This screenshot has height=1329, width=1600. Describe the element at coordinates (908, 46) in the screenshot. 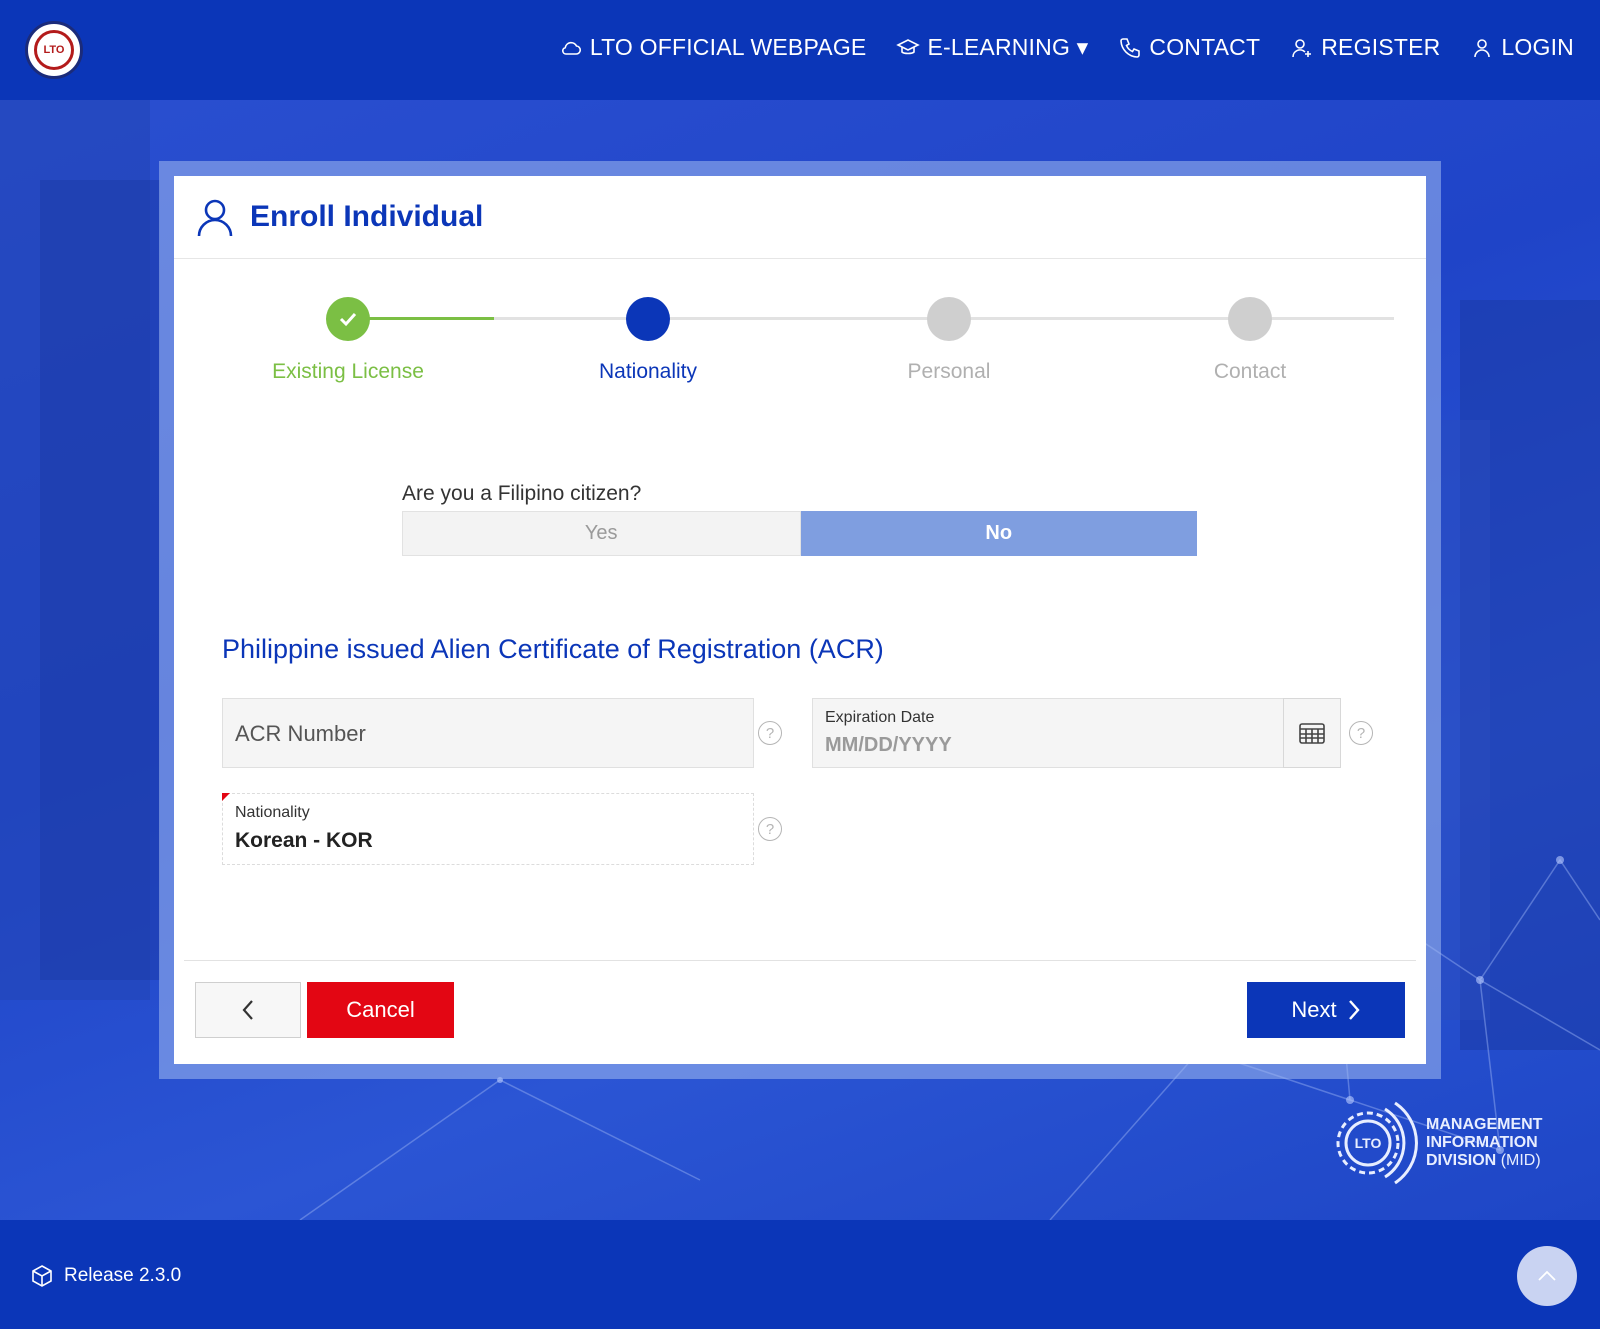

I see `graduation-cap-icon` at that location.